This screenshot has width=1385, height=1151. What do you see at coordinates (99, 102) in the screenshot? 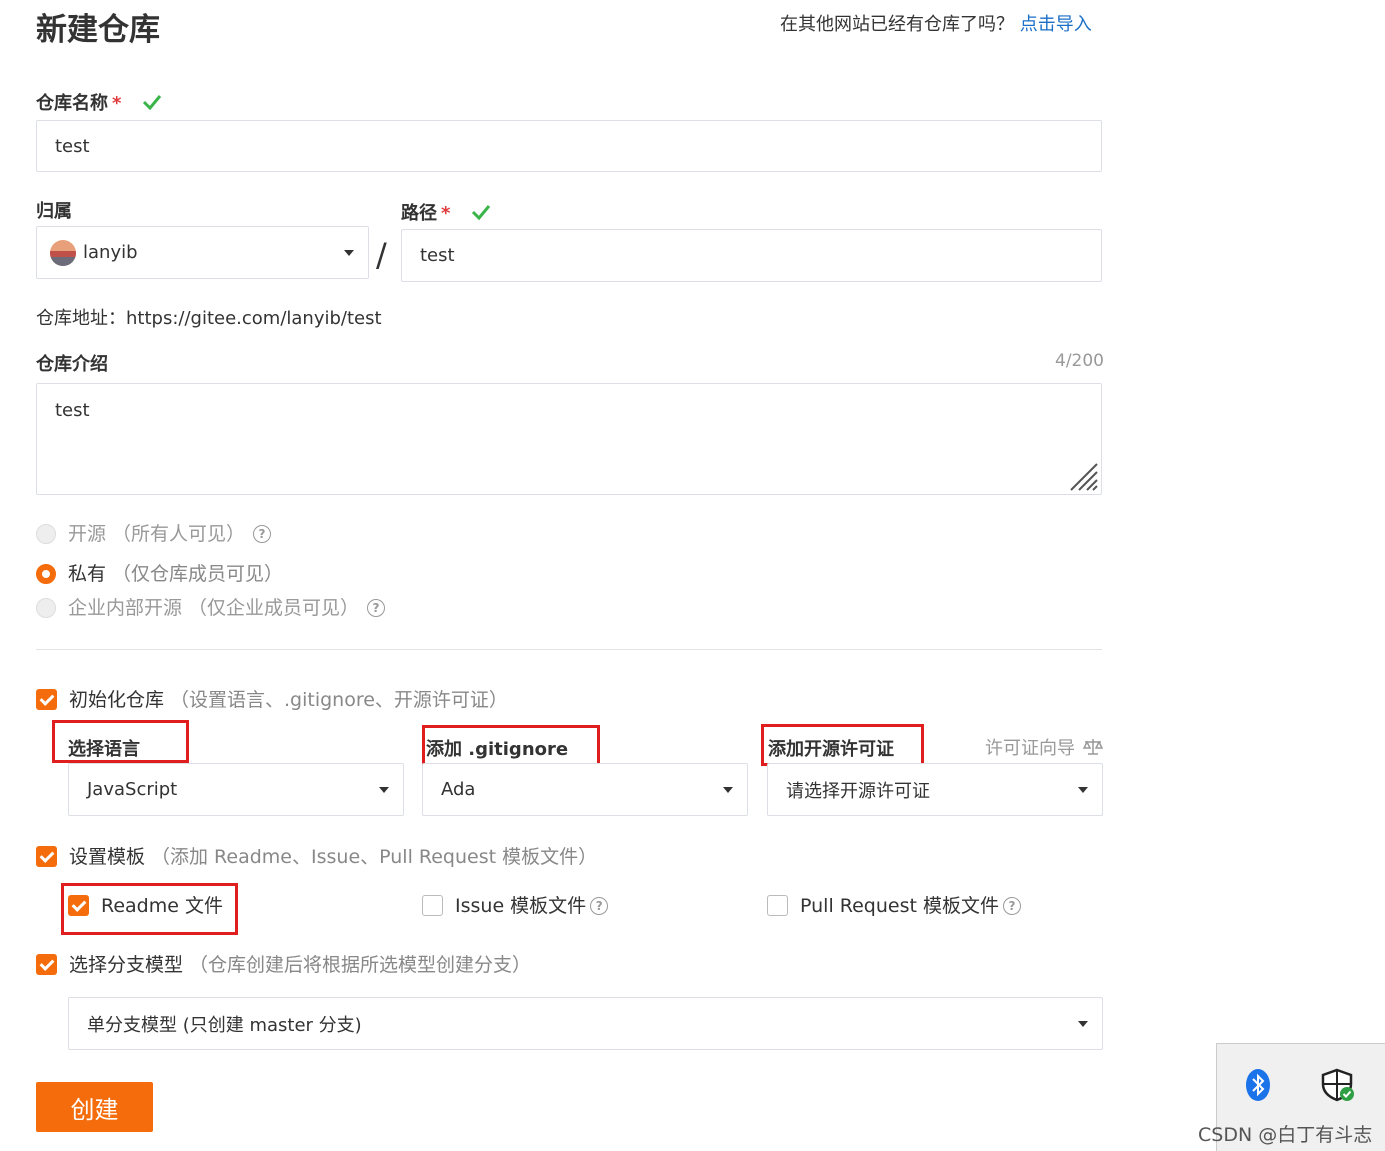
I see `repo-name-label: 仓库名称 *` at bounding box center [99, 102].